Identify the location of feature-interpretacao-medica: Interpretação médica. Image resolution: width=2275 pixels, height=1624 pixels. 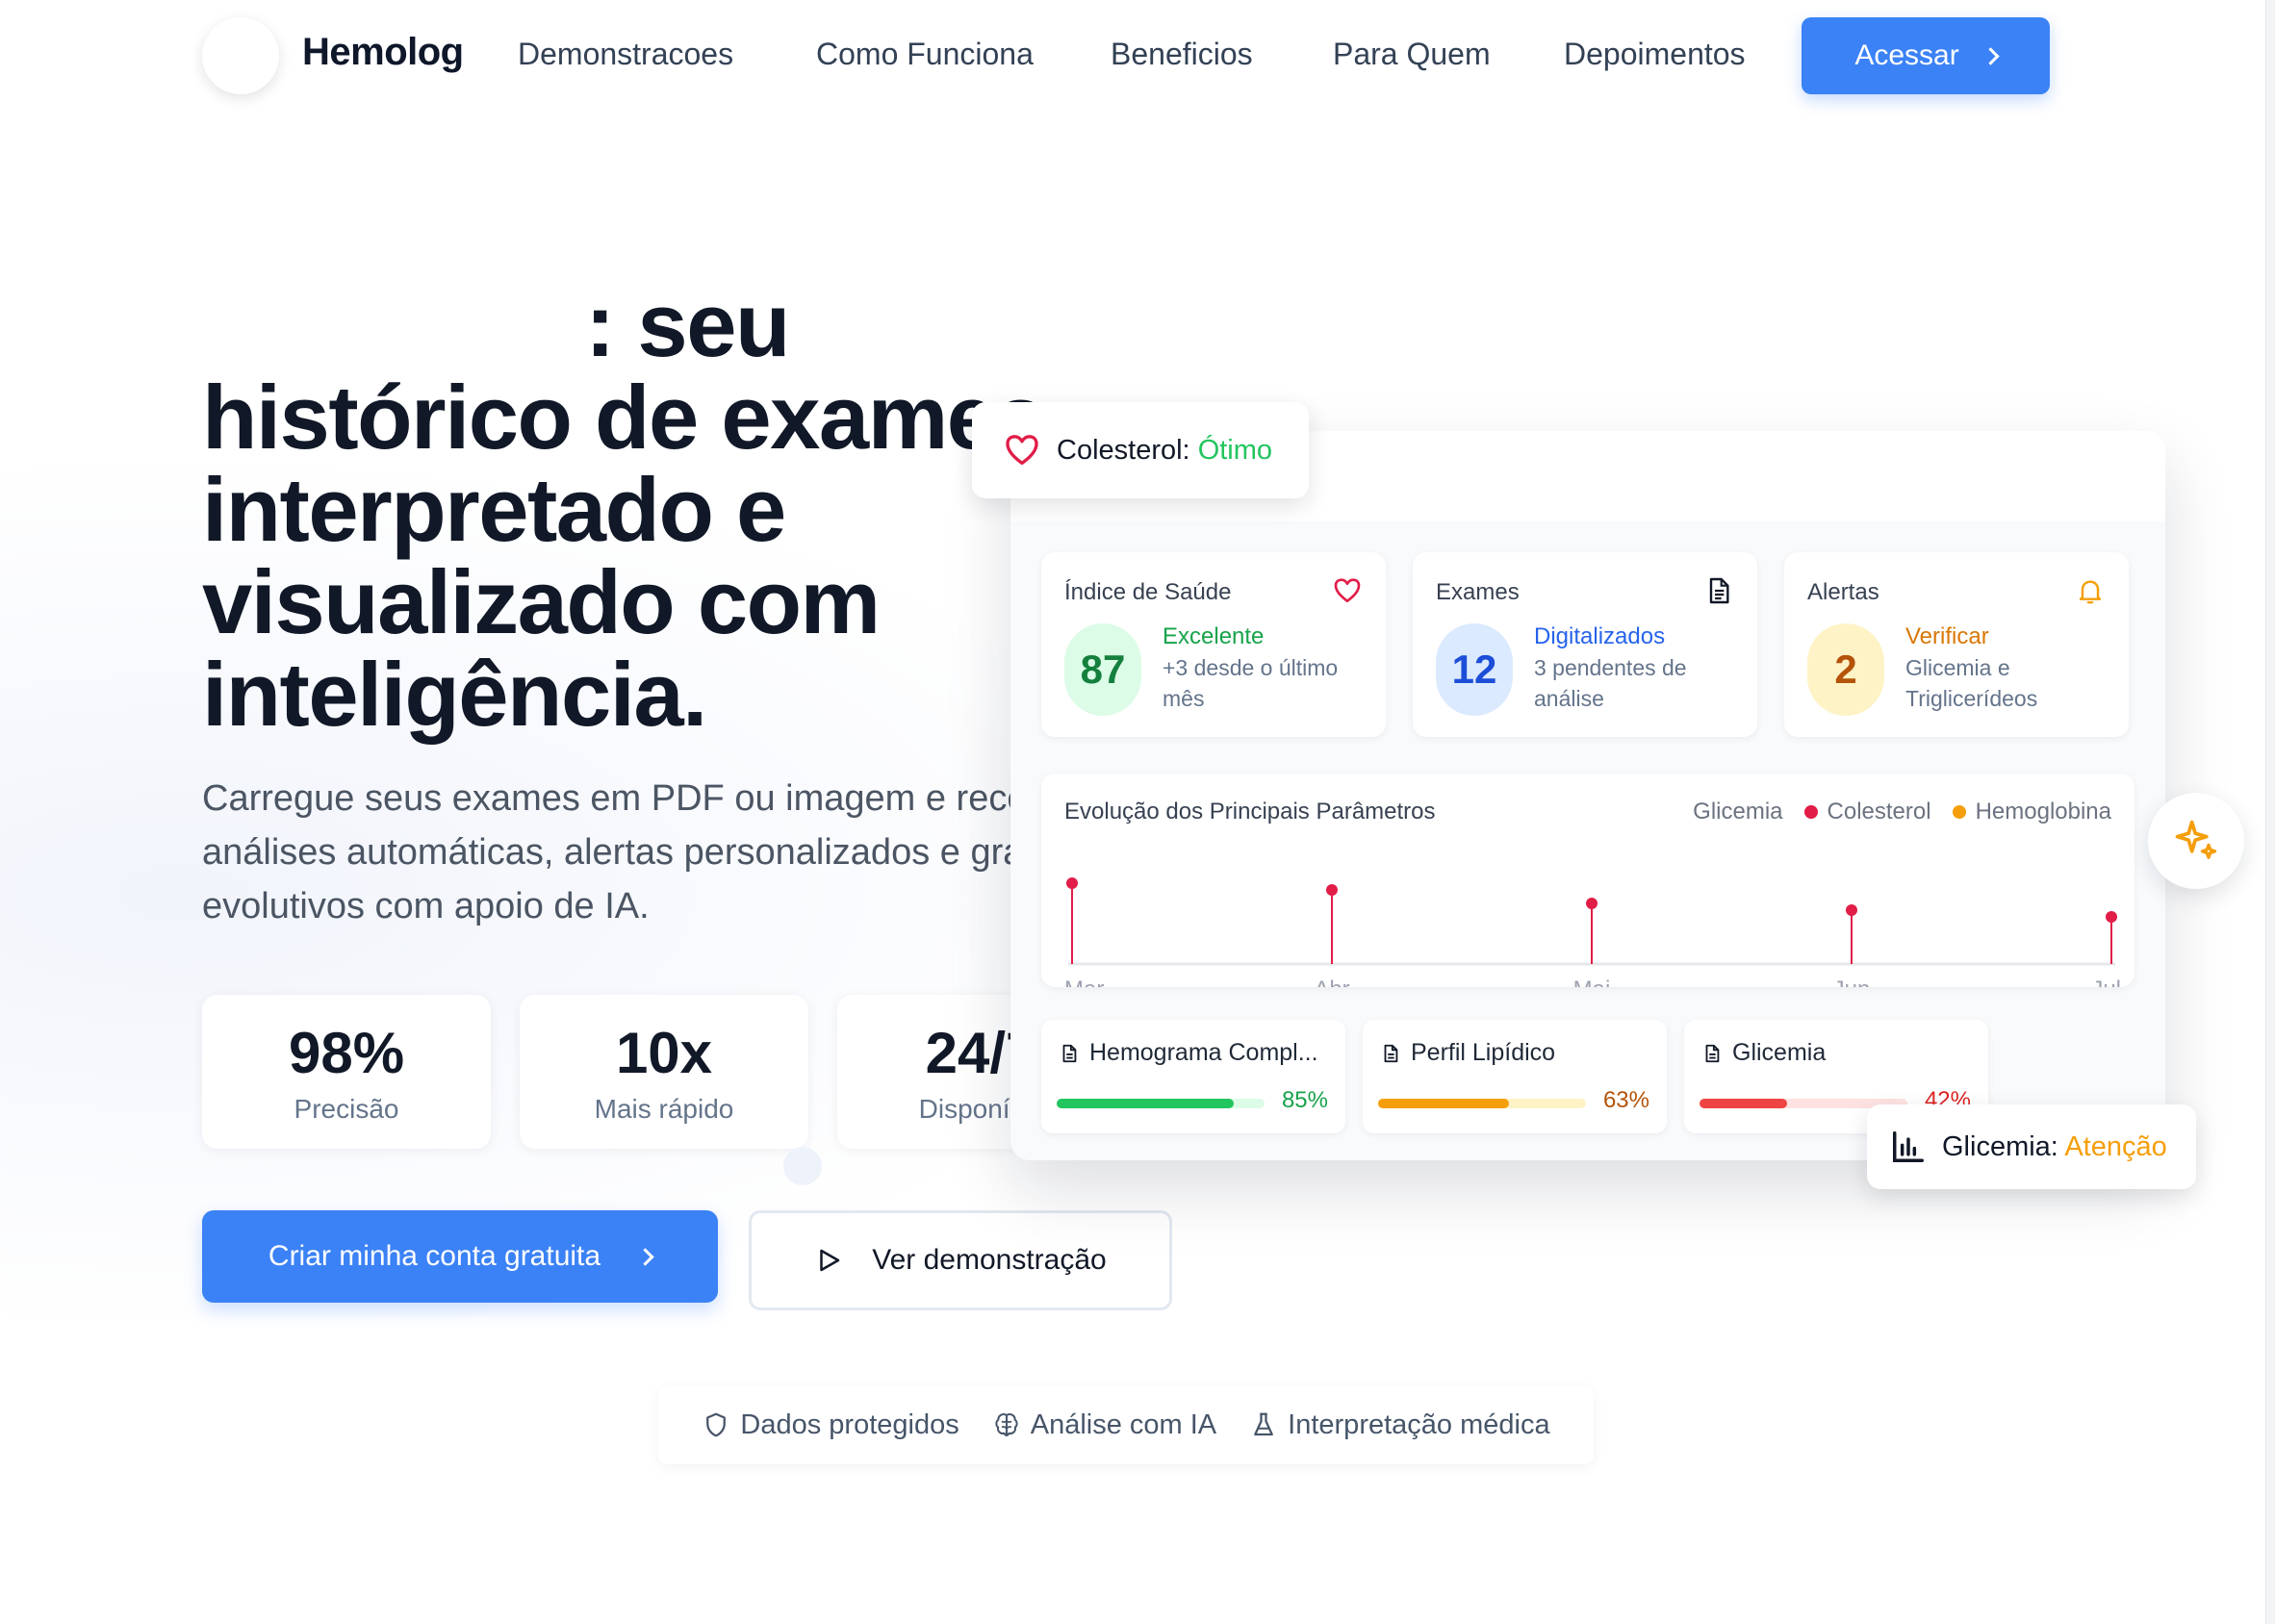
(1399, 1424).